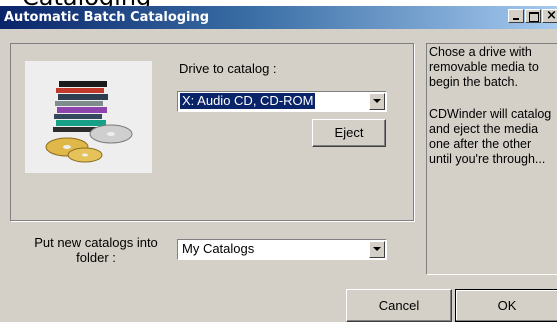 This screenshot has width=557, height=322. I want to click on window-title: Automatic Batch Cataloging, so click(107, 17).